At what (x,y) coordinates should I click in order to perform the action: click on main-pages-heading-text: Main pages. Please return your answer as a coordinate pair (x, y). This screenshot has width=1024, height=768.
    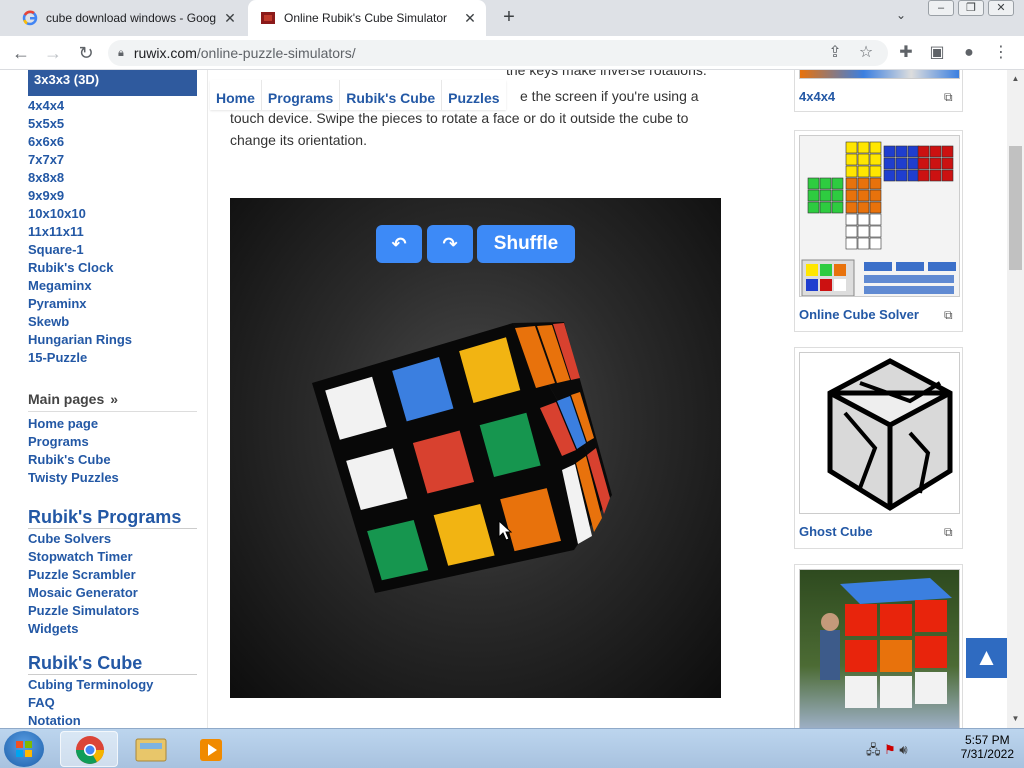
    Looking at the image, I should click on (66, 399).